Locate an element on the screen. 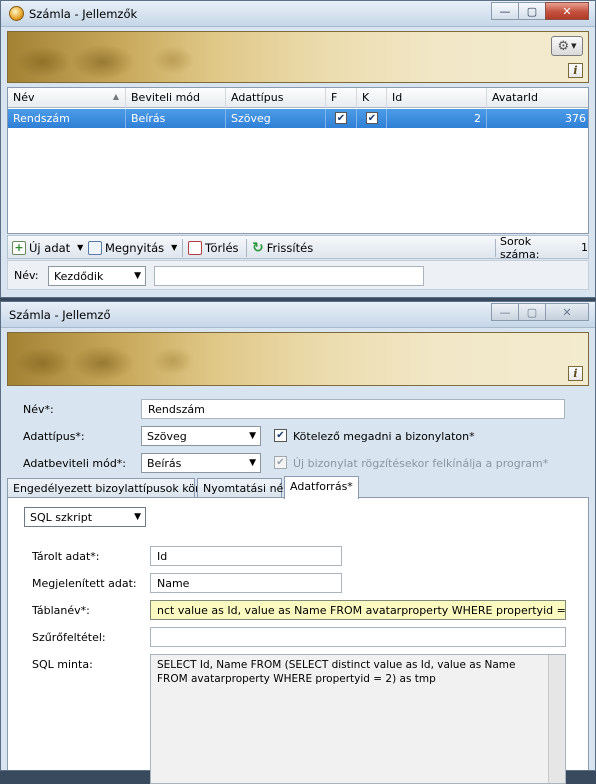  gear-icon: ⚙ is located at coordinates (563, 46).